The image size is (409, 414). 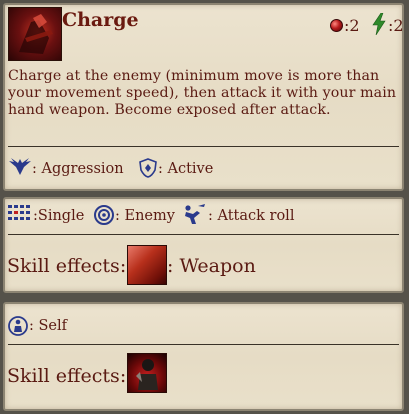 I want to click on stamina-cost-value: :2, so click(x=396, y=25).